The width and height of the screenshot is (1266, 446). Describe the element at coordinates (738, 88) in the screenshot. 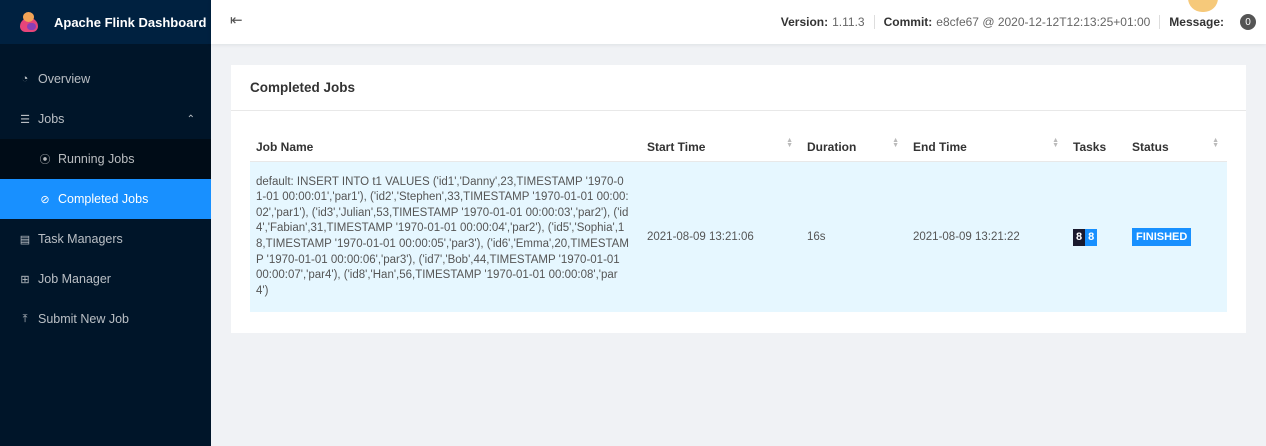

I see `card-title: Completed Jobs` at that location.